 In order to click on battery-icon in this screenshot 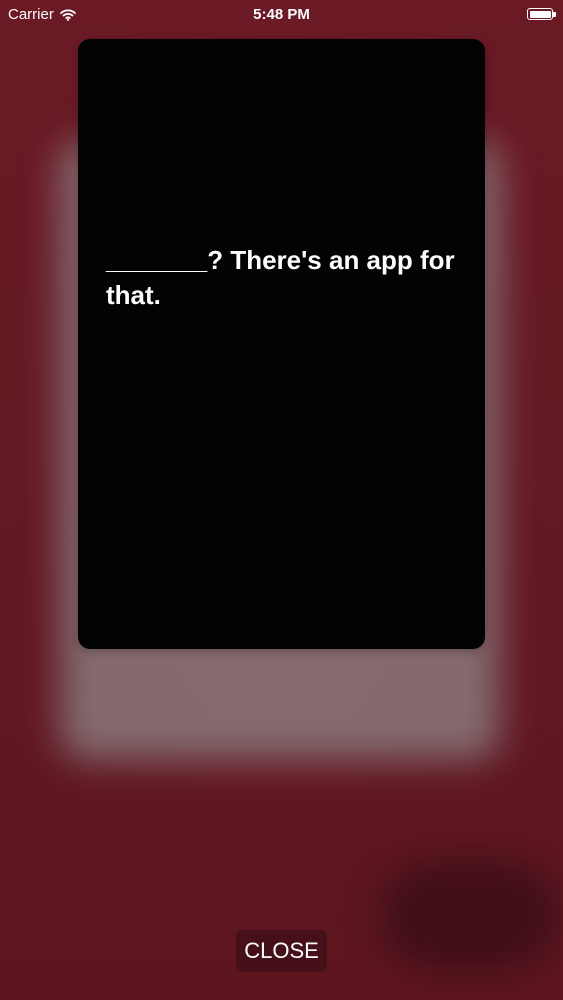, I will do `click(541, 14)`.